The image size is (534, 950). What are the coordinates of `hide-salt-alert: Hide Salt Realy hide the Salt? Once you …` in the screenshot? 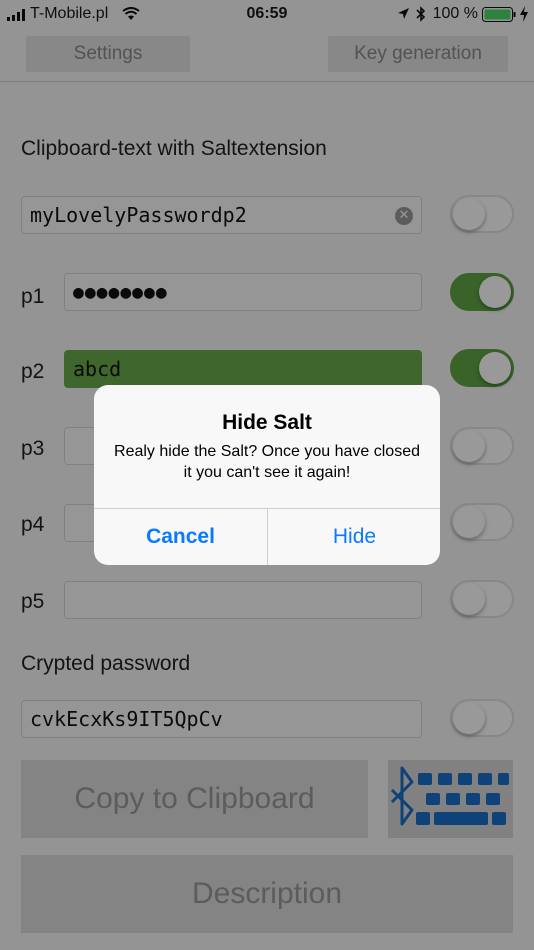 It's located at (267, 475).